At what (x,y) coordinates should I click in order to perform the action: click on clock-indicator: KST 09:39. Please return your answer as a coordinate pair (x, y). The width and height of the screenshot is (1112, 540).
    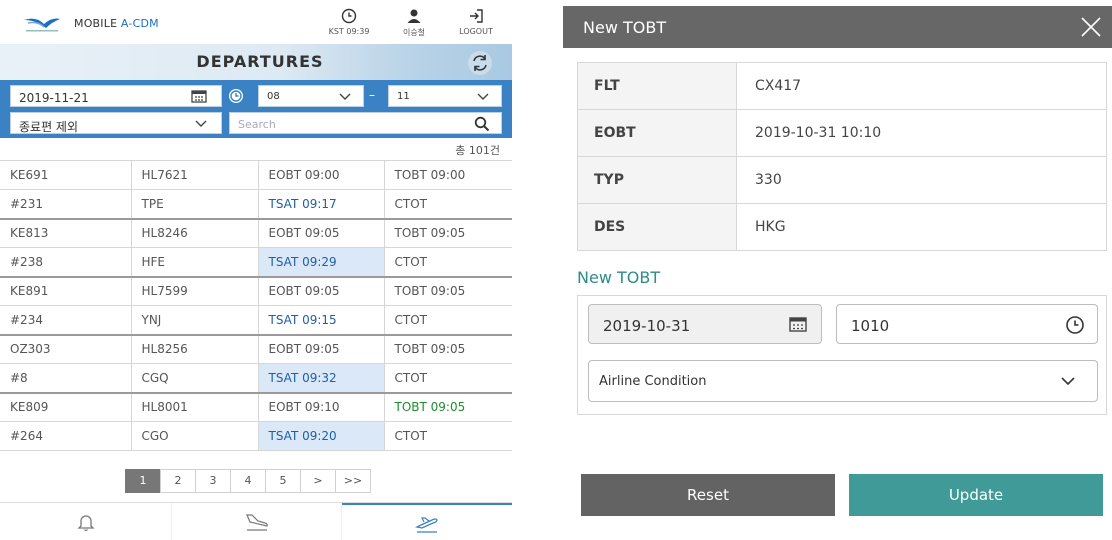
    Looking at the image, I should click on (349, 22).